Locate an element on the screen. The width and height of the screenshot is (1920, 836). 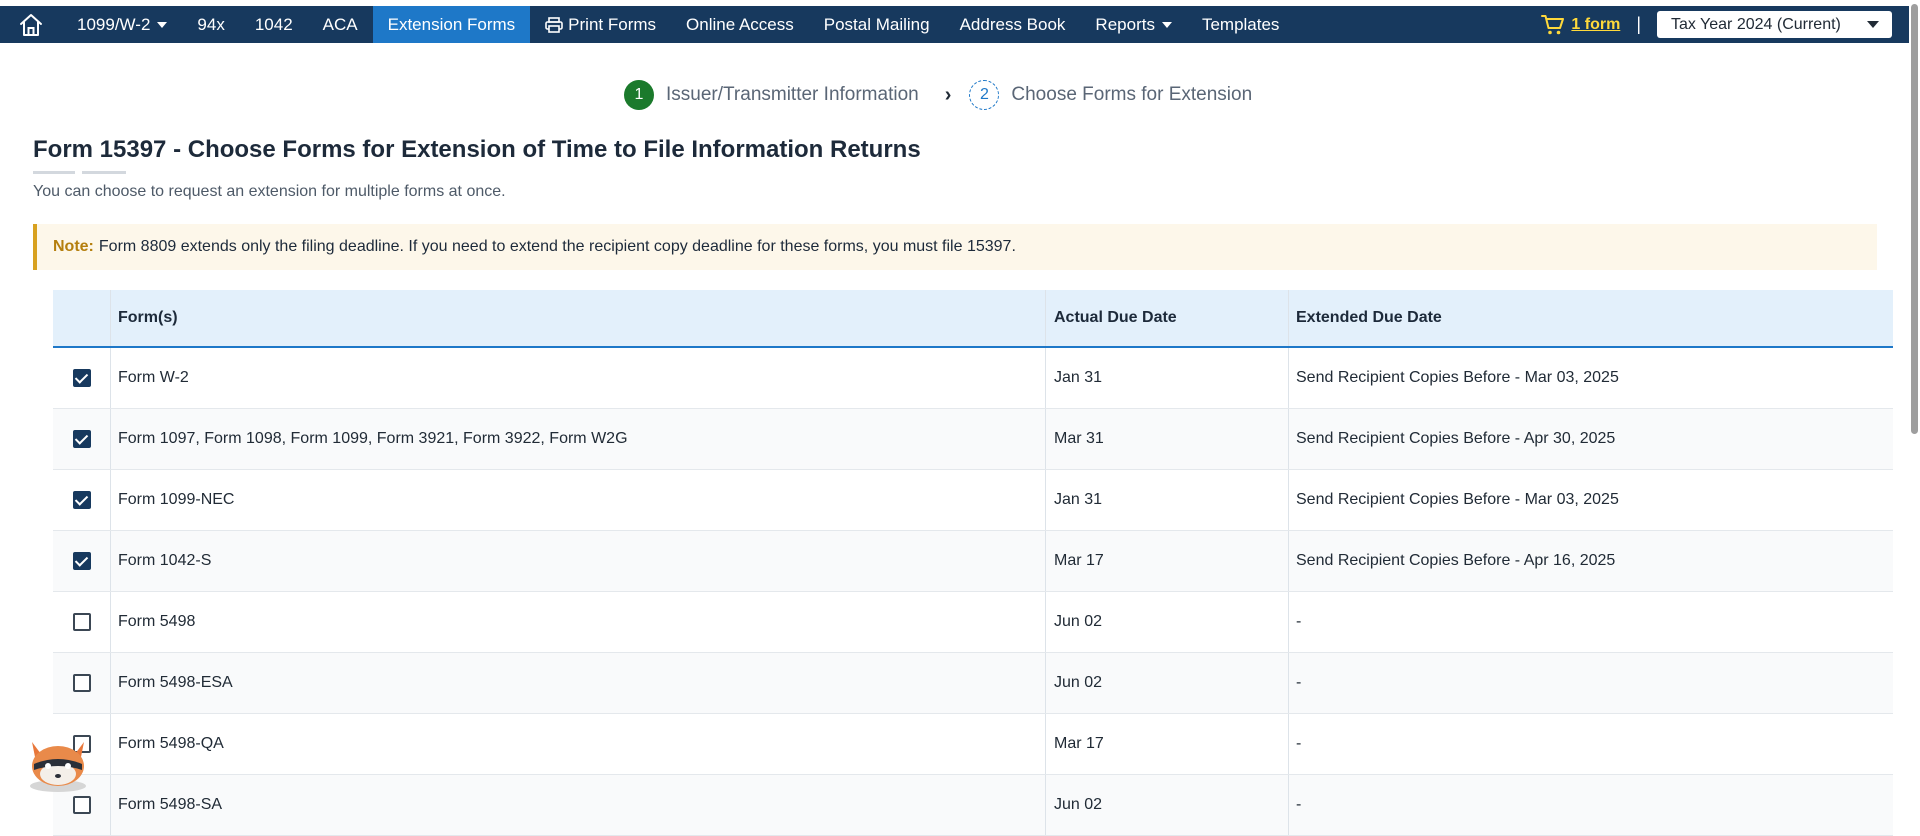
nav-item-label: Online Access is located at coordinates (740, 24).